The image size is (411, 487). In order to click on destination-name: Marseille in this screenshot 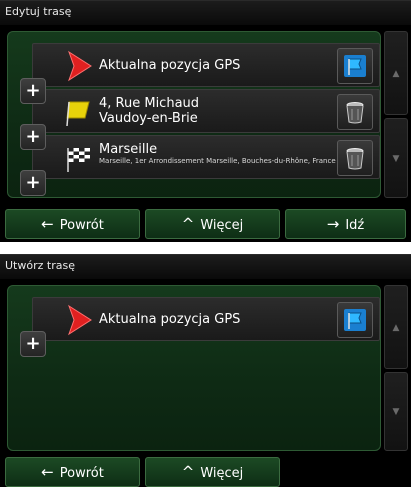, I will do `click(128, 149)`.